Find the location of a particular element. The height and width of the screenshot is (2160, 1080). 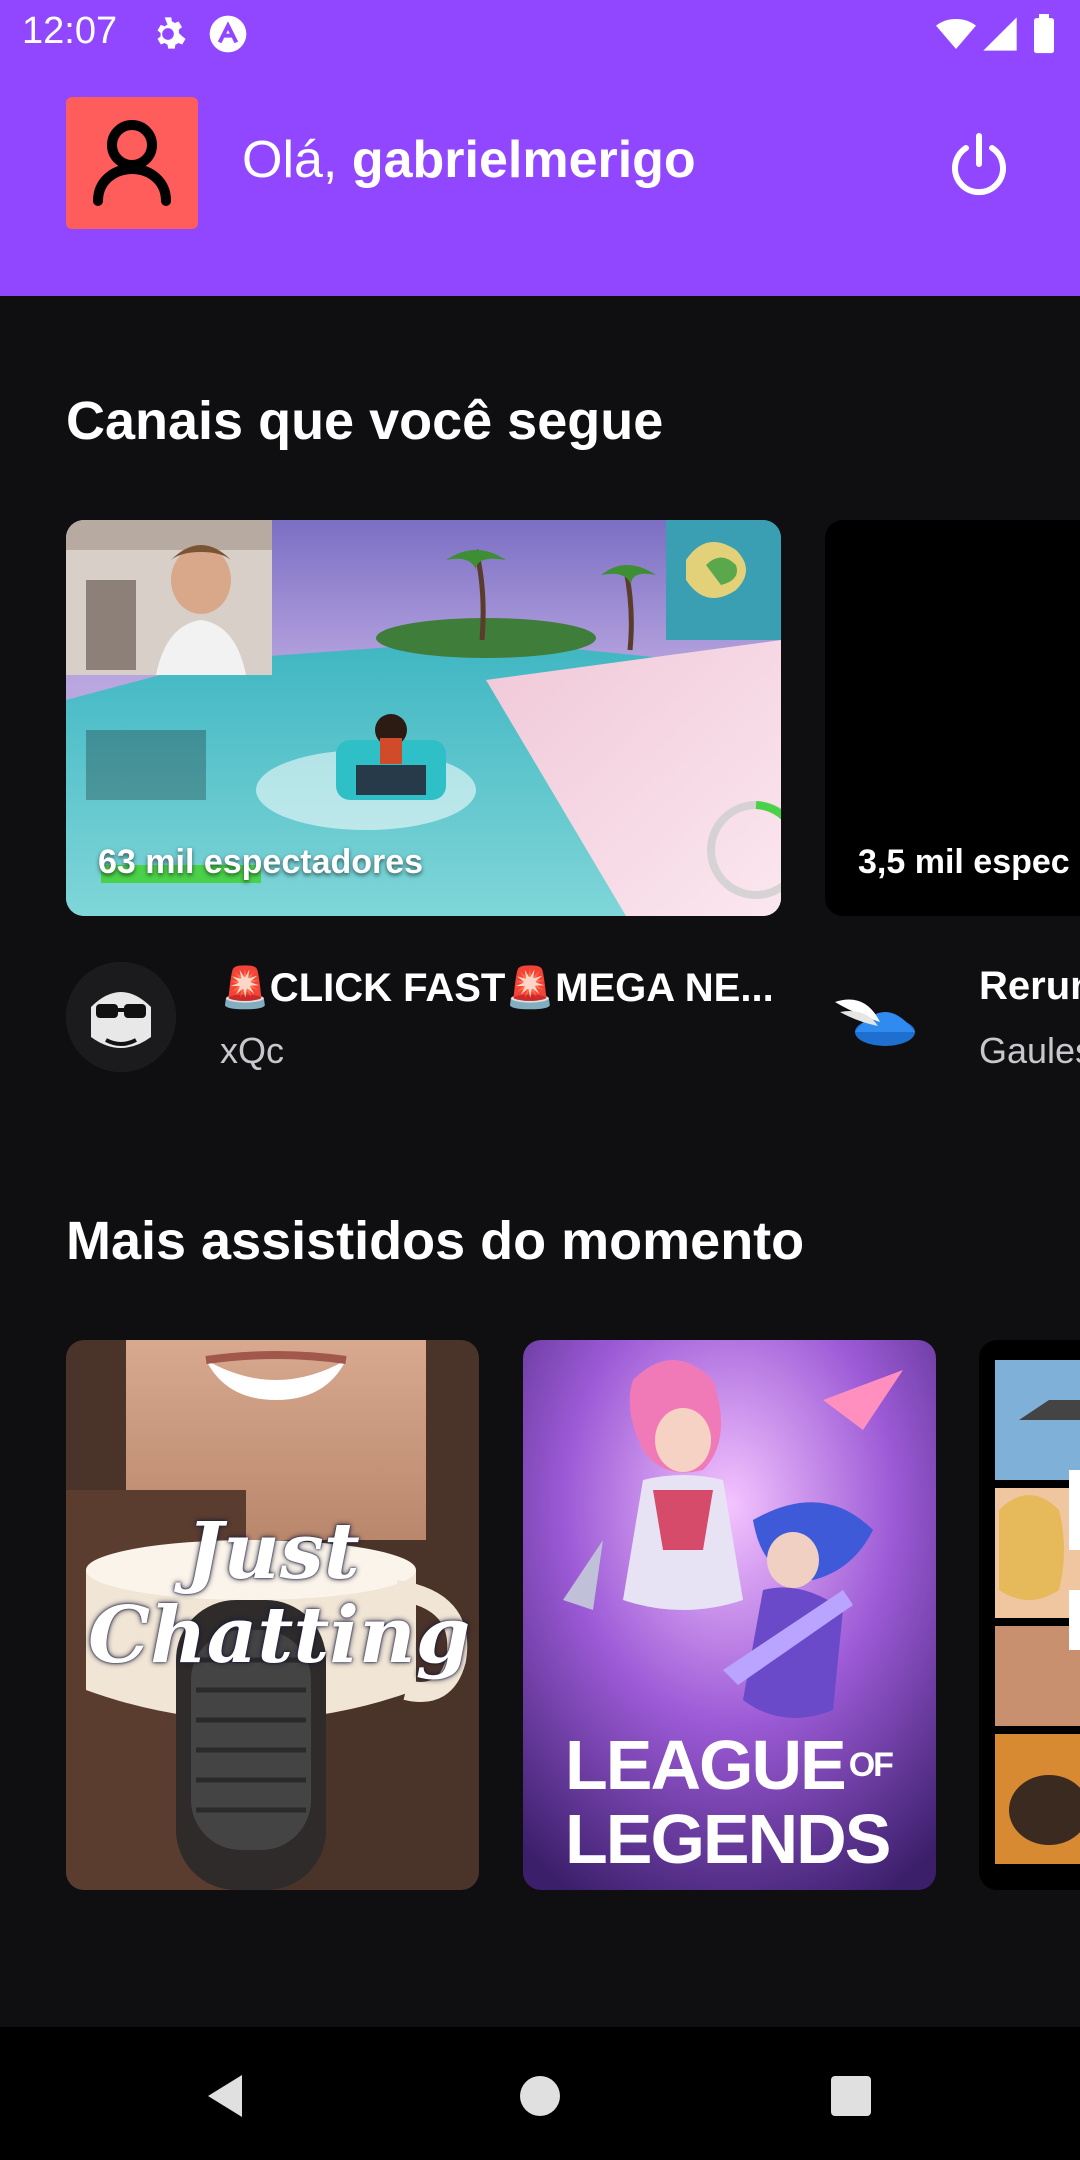

viewer-count: 63 mil espectadores is located at coordinates (261, 862).